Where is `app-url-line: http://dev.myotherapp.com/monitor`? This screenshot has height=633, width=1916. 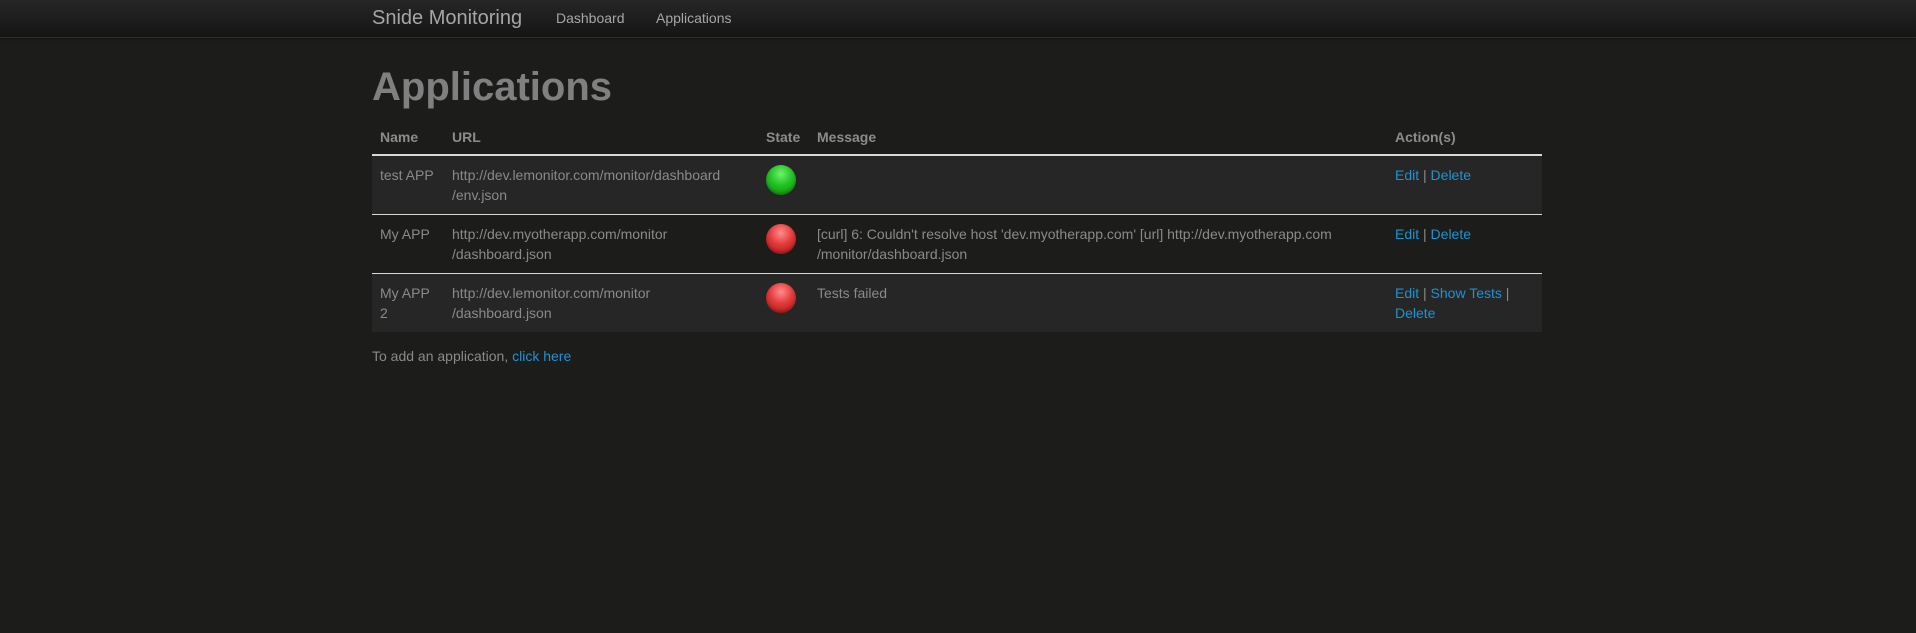
app-url-line: http://dev.myotherapp.com/monitor is located at coordinates (560, 234).